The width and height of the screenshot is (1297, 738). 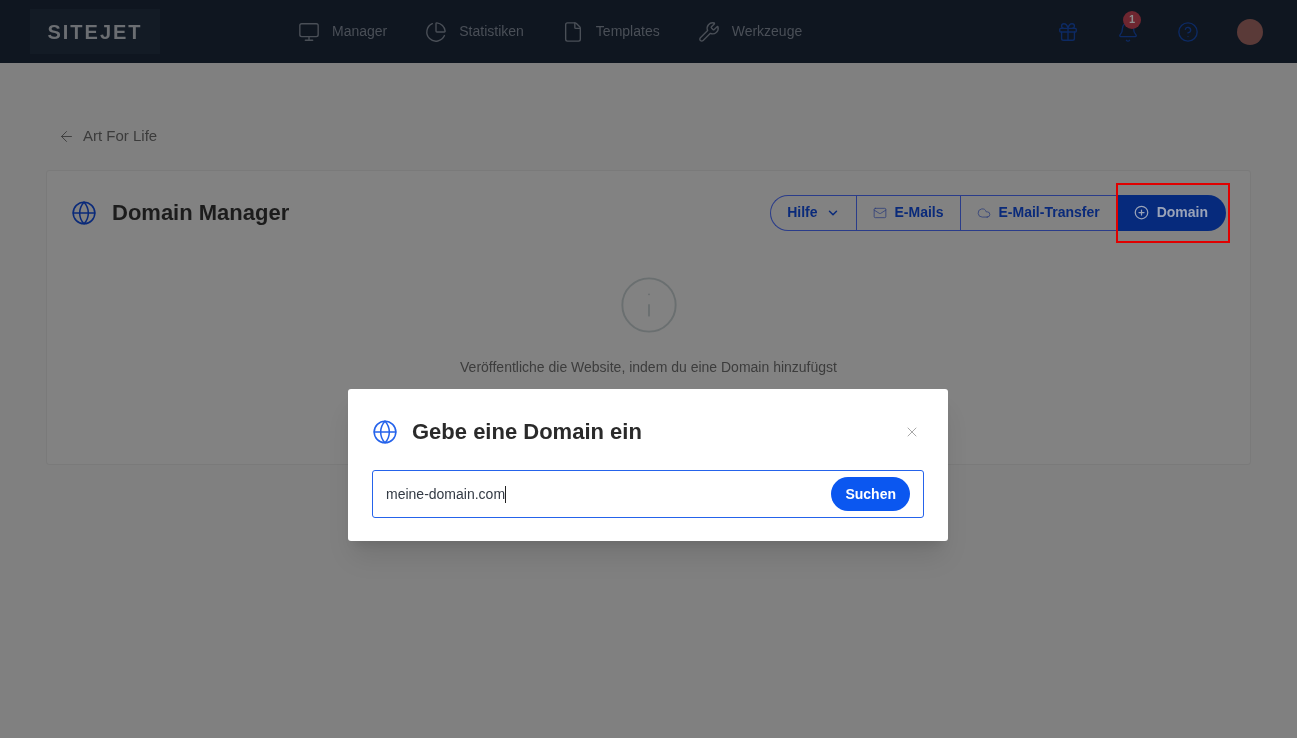 What do you see at coordinates (610, 31) in the screenshot?
I see `nav-link: Templates` at bounding box center [610, 31].